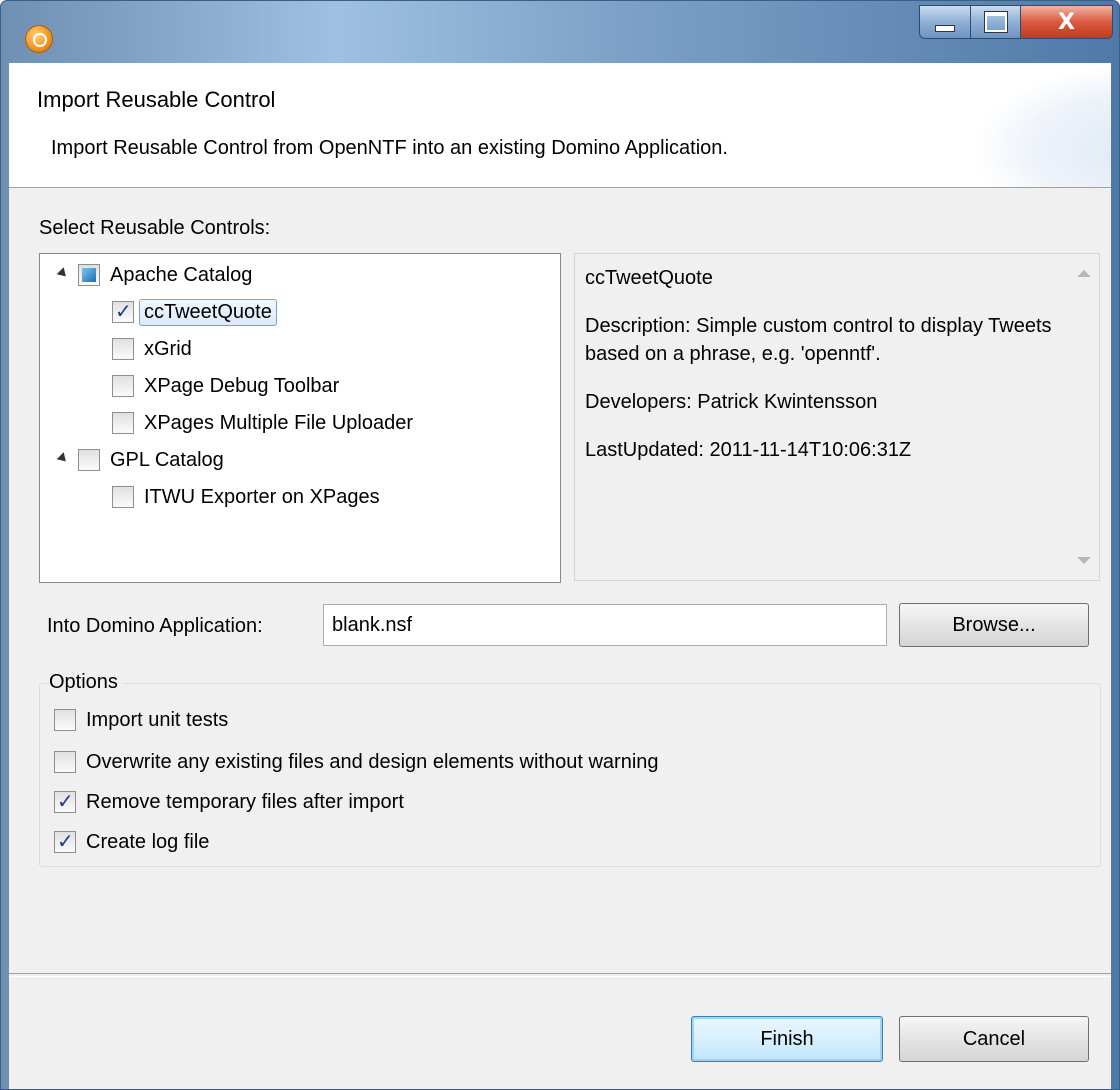 This screenshot has height=1090, width=1120. I want to click on close-icon: X, so click(1066, 22).